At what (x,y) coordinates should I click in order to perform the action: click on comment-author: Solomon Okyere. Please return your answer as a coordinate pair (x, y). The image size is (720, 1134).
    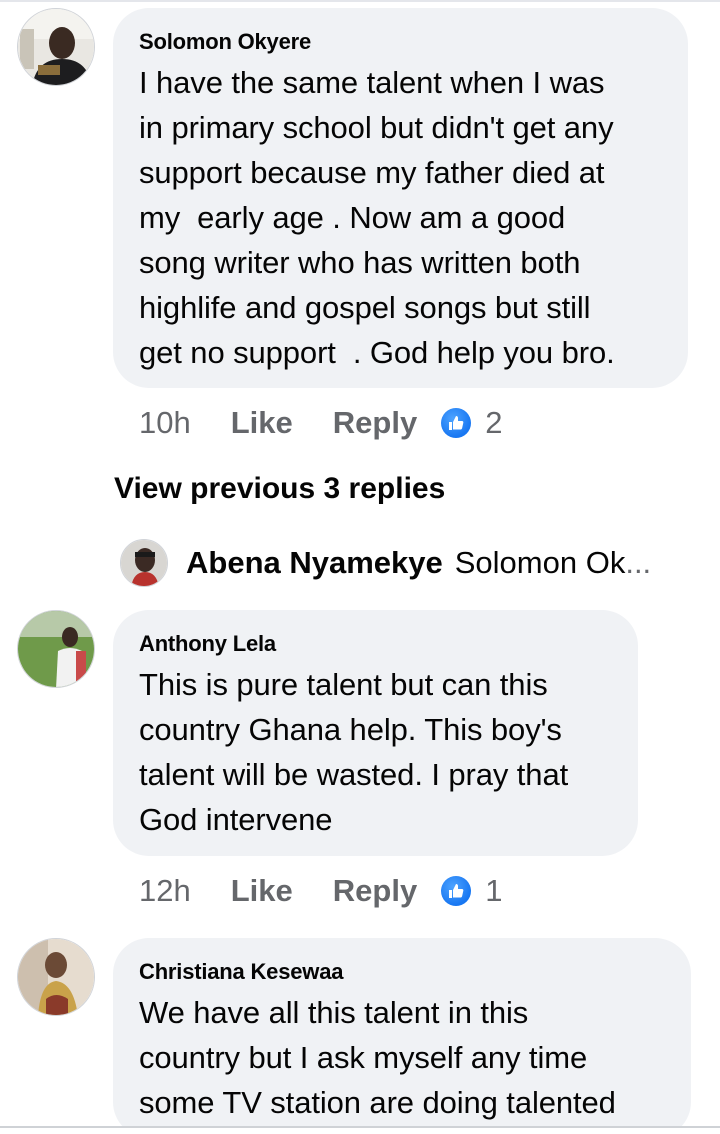
    Looking at the image, I should click on (400, 42).